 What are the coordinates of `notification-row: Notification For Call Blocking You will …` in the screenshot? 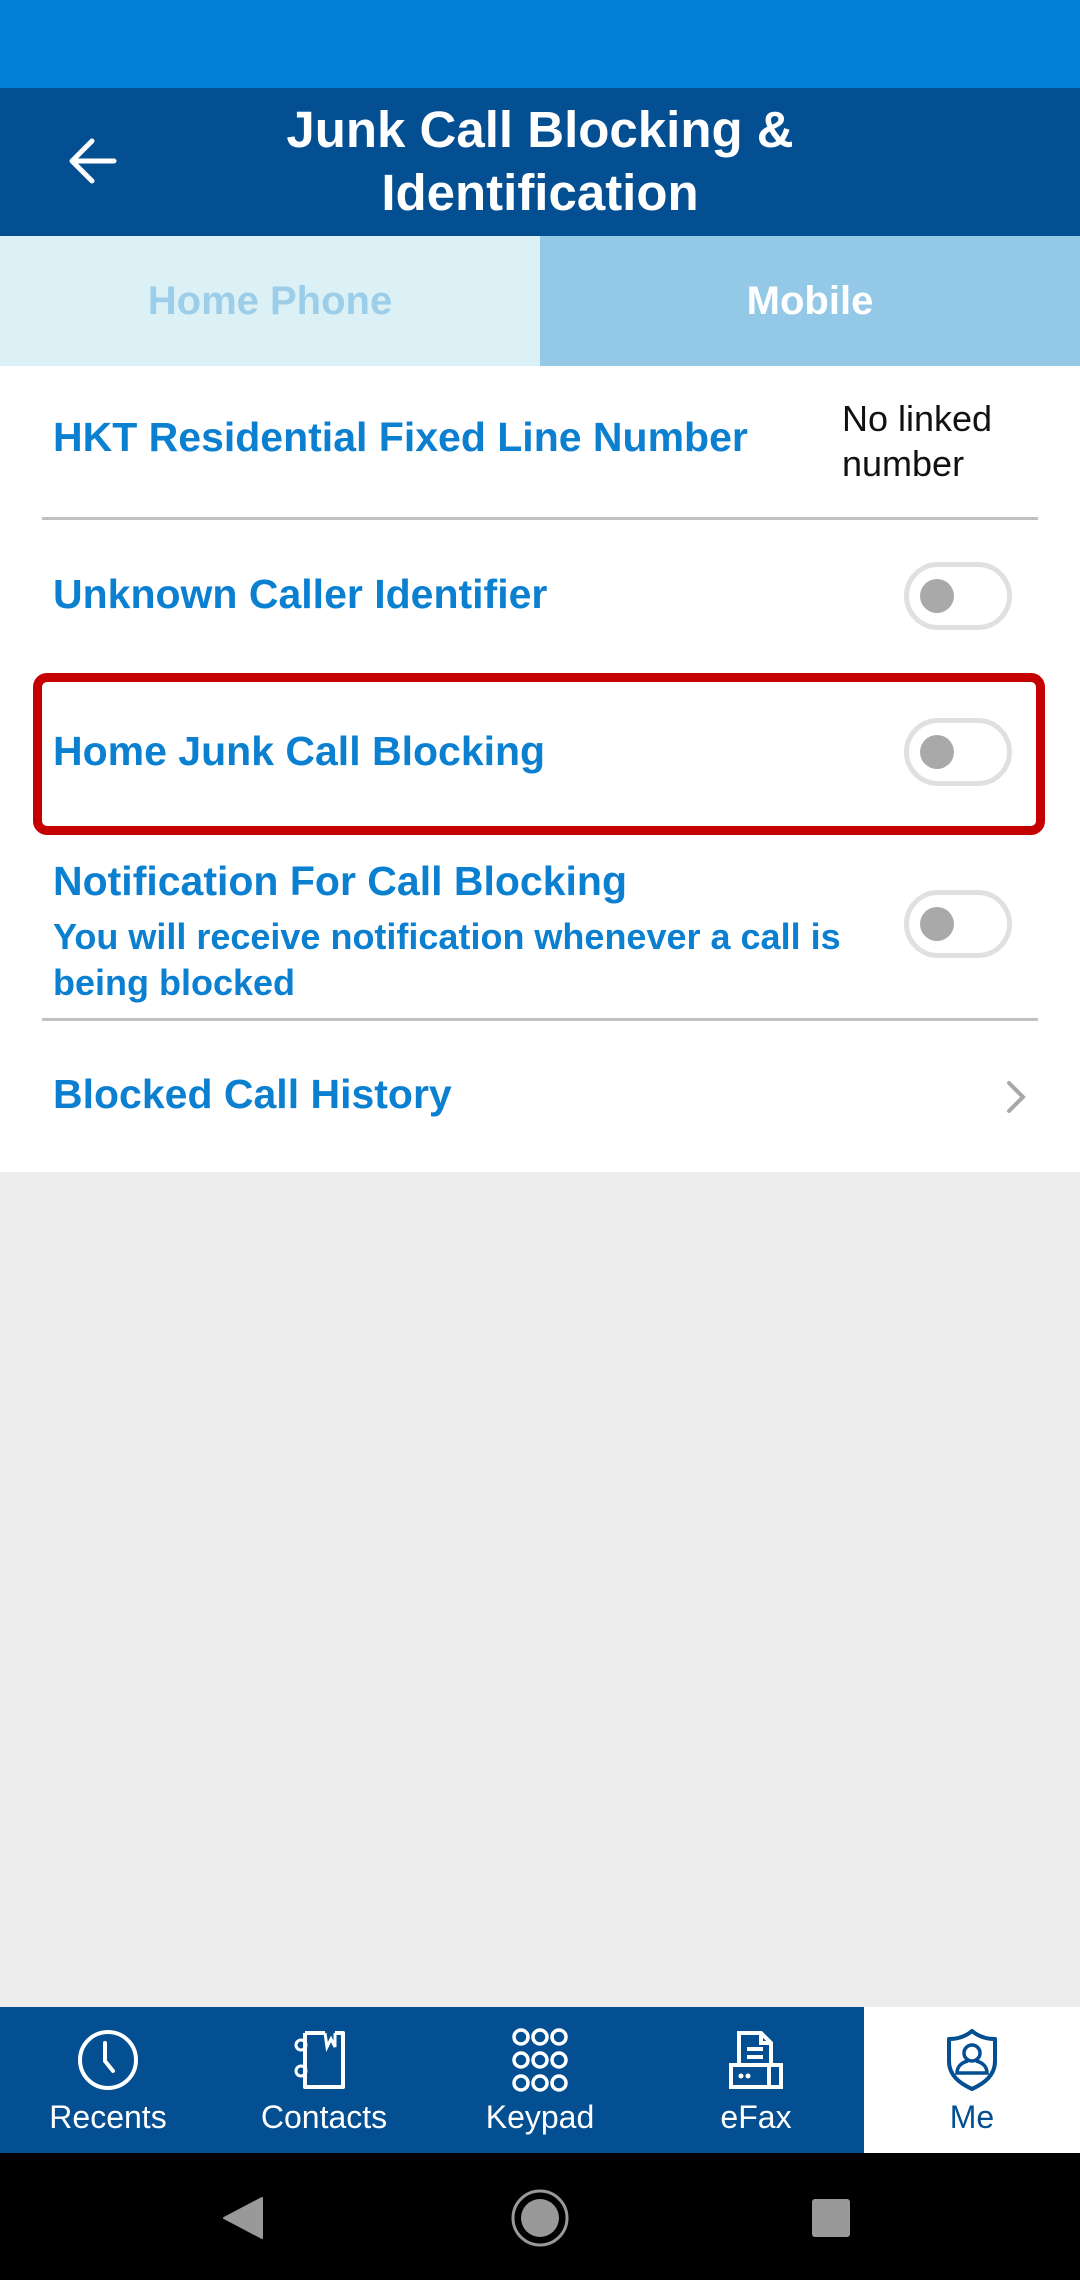 It's located at (540, 920).